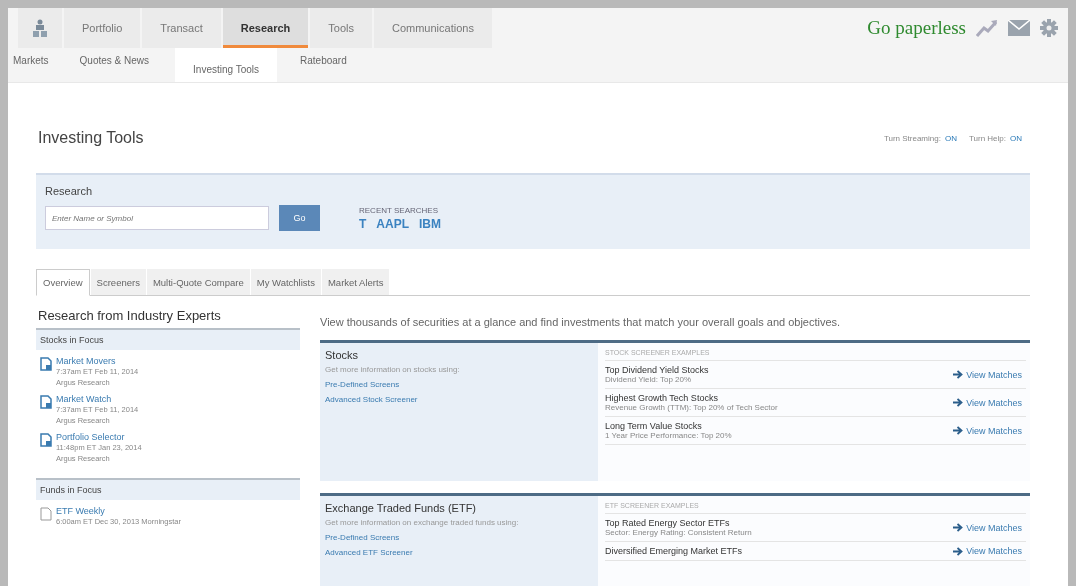  I want to click on go-button: Go, so click(299, 218).